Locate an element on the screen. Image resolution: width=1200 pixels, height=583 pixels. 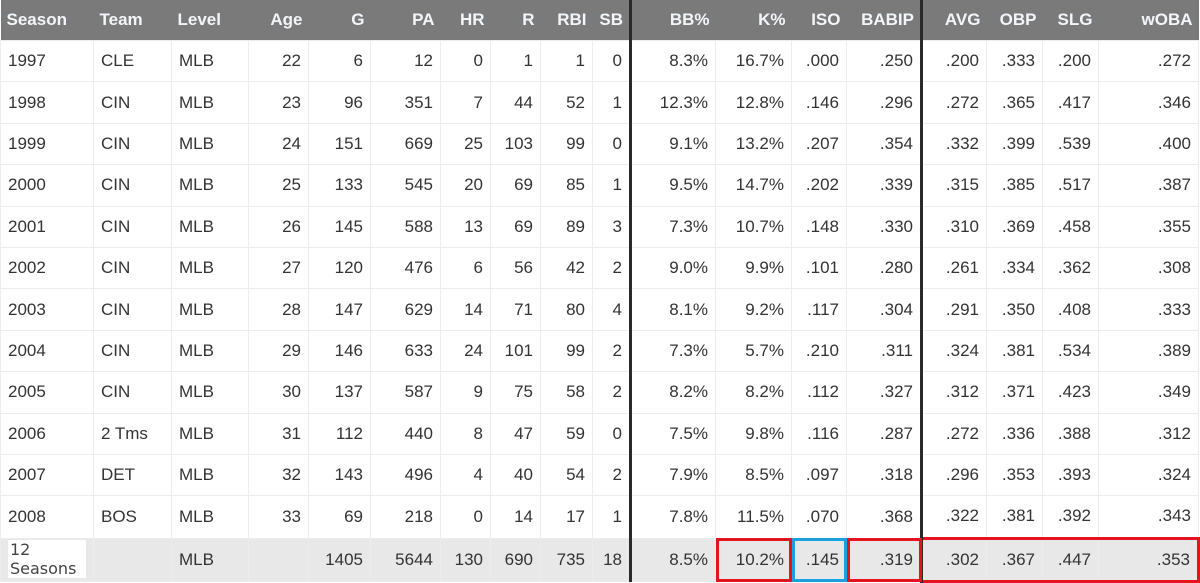
cell-babip: .330 is located at coordinates (884, 226).